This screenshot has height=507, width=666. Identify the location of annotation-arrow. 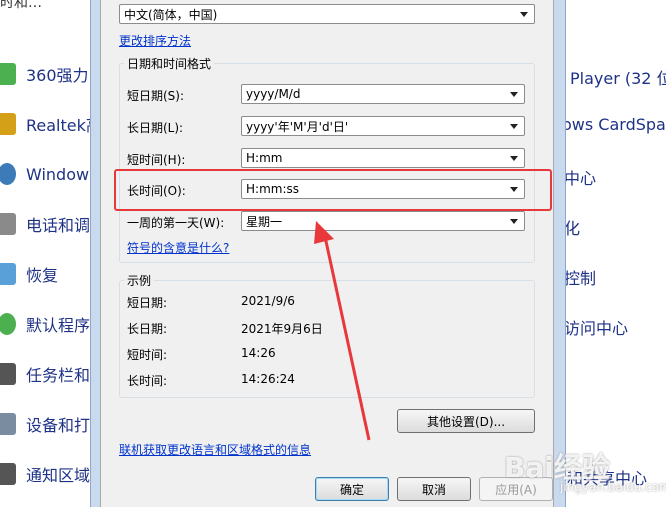
(342, 331).